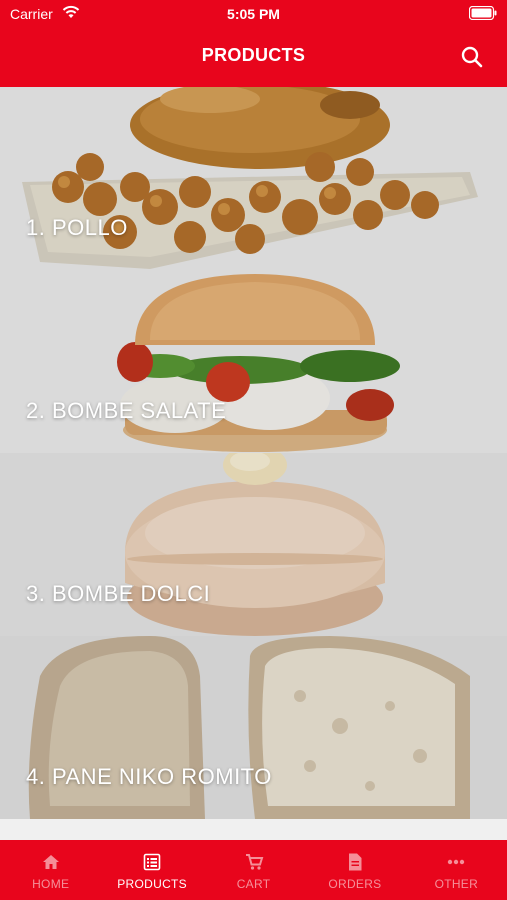  I want to click on app-header: Carrier 5:05 PM PRODUCTS, so click(253, 43).